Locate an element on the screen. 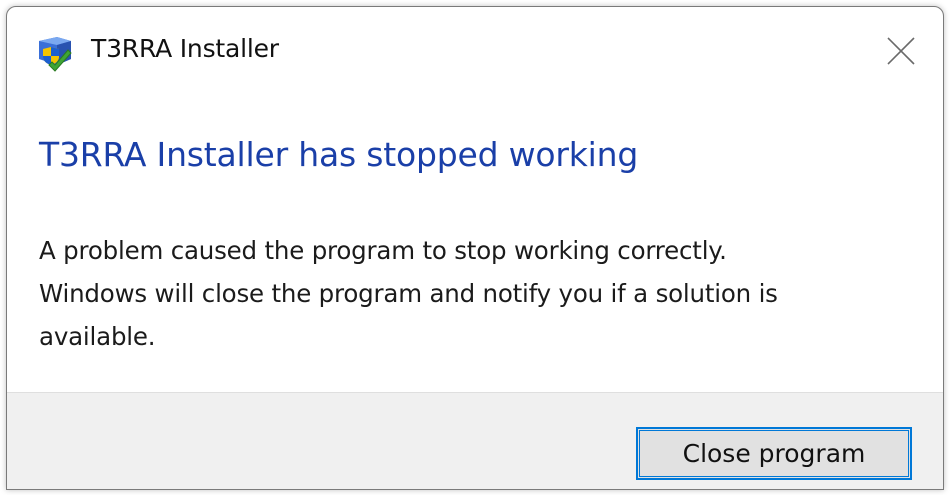 This screenshot has width=952, height=495. close-program-button: Close program is located at coordinates (774, 453).